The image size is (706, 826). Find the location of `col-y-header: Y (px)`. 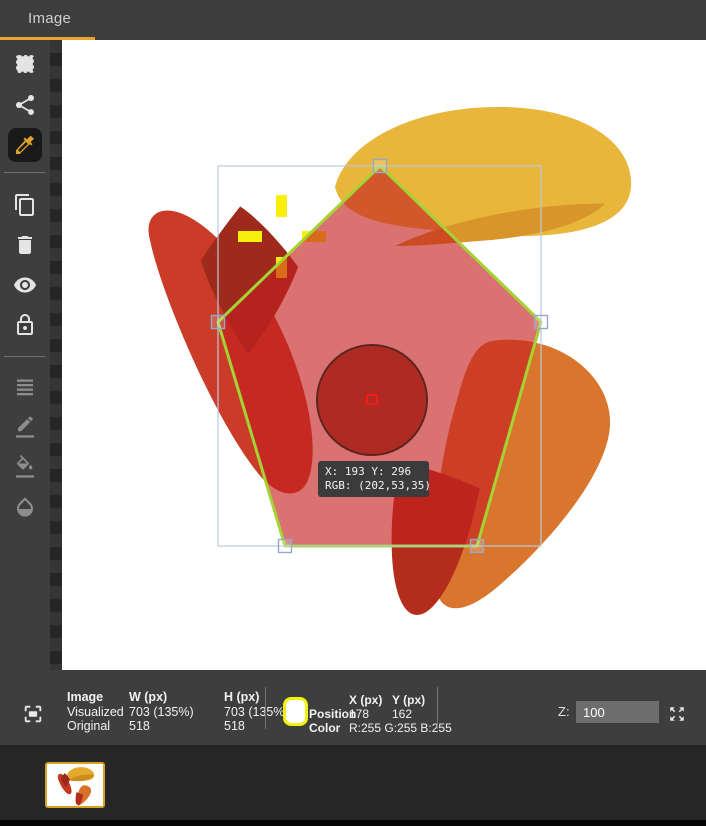

col-y-header: Y (px) is located at coordinates (409, 700).